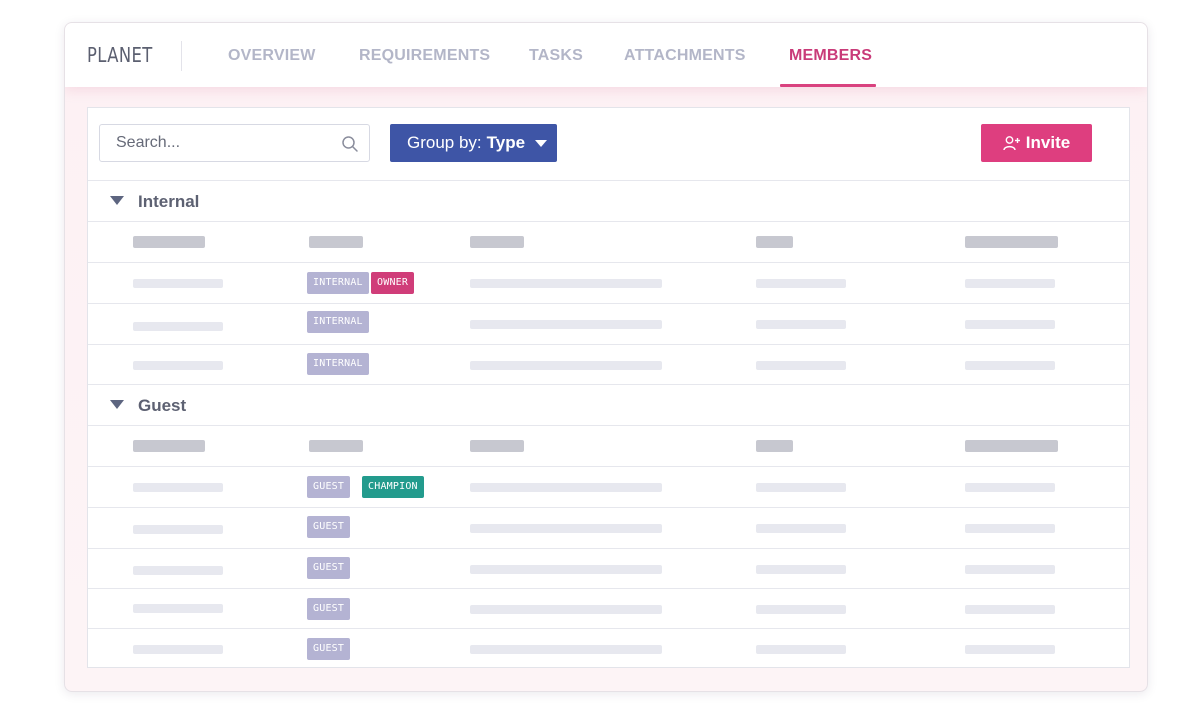 Image resolution: width=1200 pixels, height=720 pixels. What do you see at coordinates (272, 56) in the screenshot?
I see `tab-overview: OVERVIEW` at bounding box center [272, 56].